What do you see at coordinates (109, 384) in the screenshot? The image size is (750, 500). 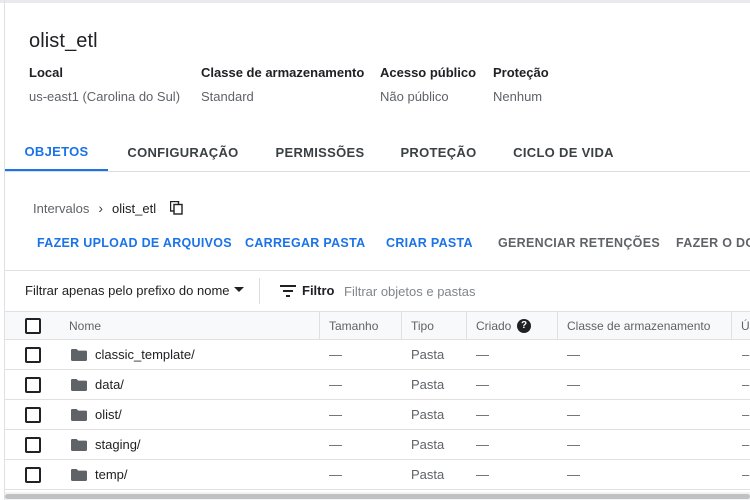 I see `object-name-link: data/` at bounding box center [109, 384].